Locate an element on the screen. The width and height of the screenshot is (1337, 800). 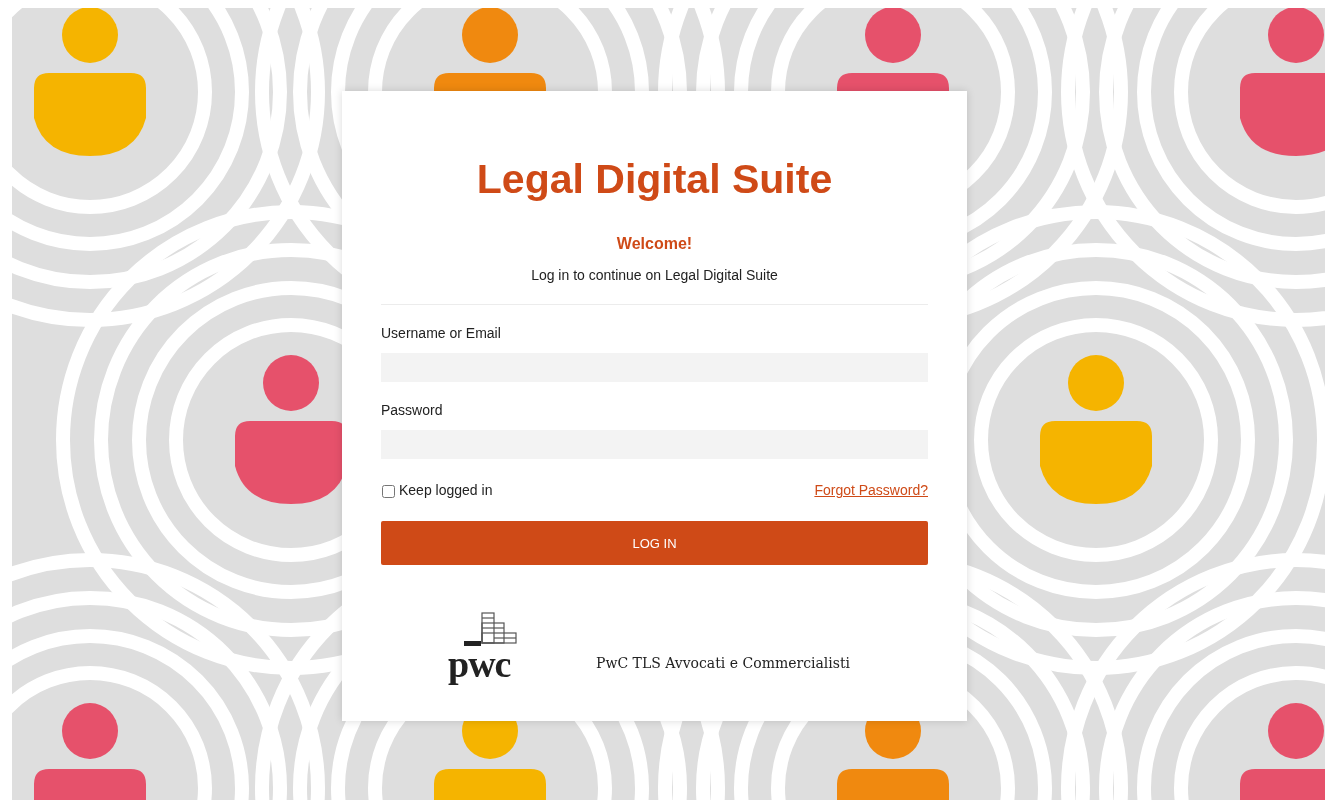
field-label: Username or Email is located at coordinates (441, 333).